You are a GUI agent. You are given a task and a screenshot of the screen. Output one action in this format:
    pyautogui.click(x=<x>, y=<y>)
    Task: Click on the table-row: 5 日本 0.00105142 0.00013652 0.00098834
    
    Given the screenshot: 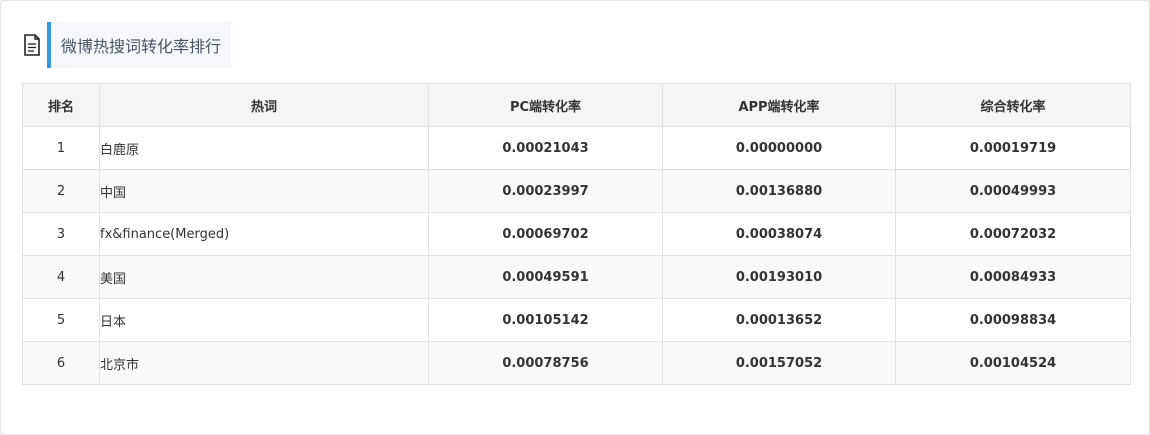 What is the action you would take?
    pyautogui.click(x=576, y=320)
    